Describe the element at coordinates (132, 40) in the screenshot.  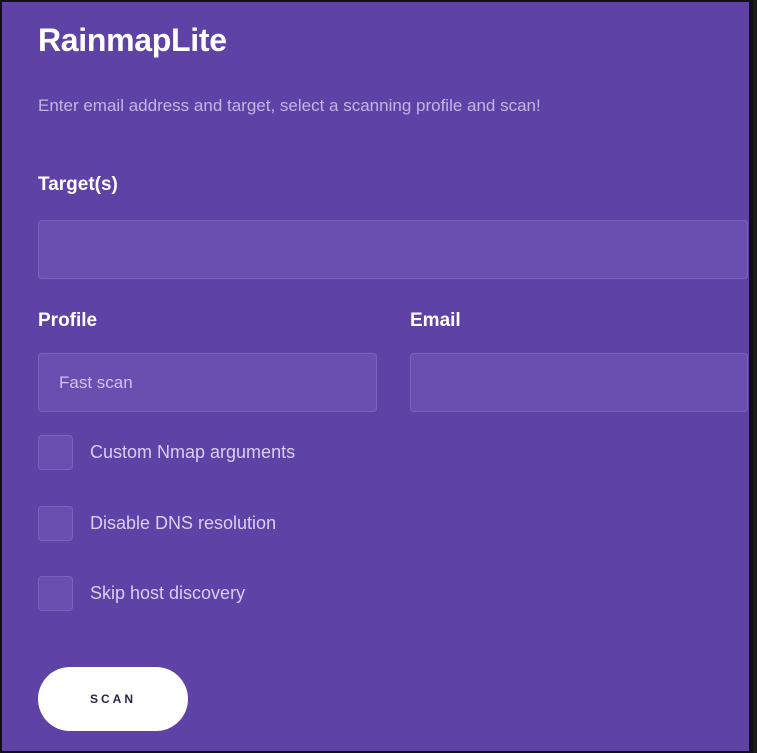
I see `app-title: RainmapLite` at that location.